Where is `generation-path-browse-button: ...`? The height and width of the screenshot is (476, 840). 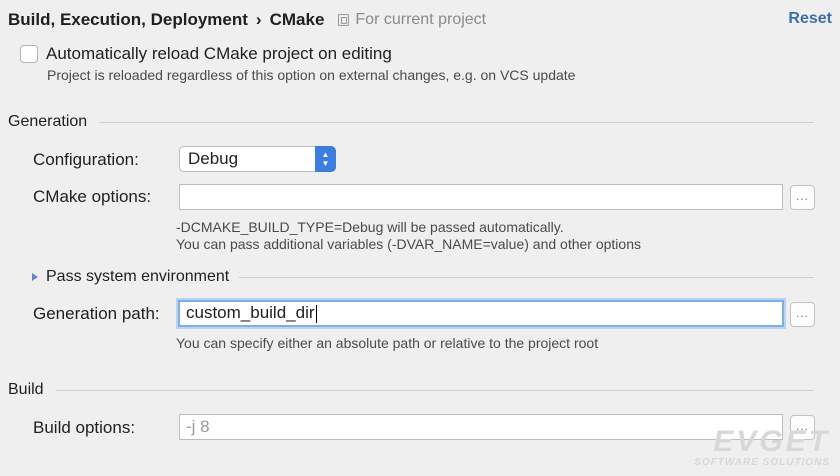
generation-path-browse-button: ... is located at coordinates (802, 314).